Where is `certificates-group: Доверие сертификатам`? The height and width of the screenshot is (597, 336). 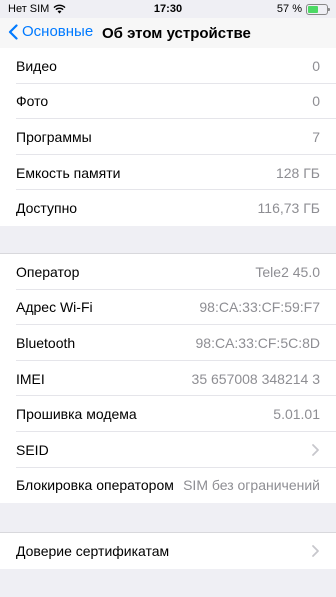
certificates-group: Доверие сертификатам is located at coordinates (168, 550).